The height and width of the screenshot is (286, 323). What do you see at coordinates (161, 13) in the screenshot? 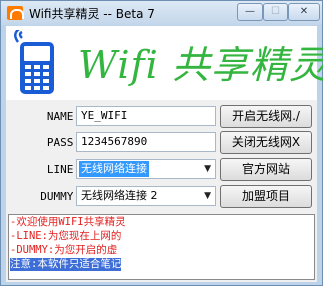
I see `title-bar: Wifi共享精灵 -- Beta 7 — ☐ ✕` at bounding box center [161, 13].